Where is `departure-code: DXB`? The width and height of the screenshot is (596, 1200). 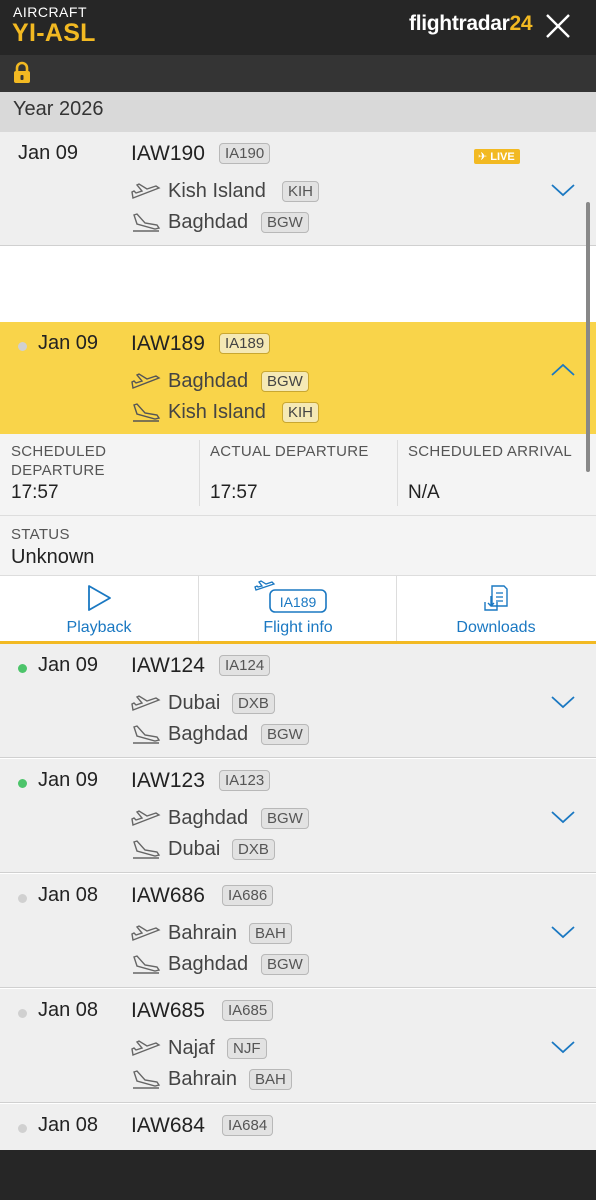 departure-code: DXB is located at coordinates (253, 703).